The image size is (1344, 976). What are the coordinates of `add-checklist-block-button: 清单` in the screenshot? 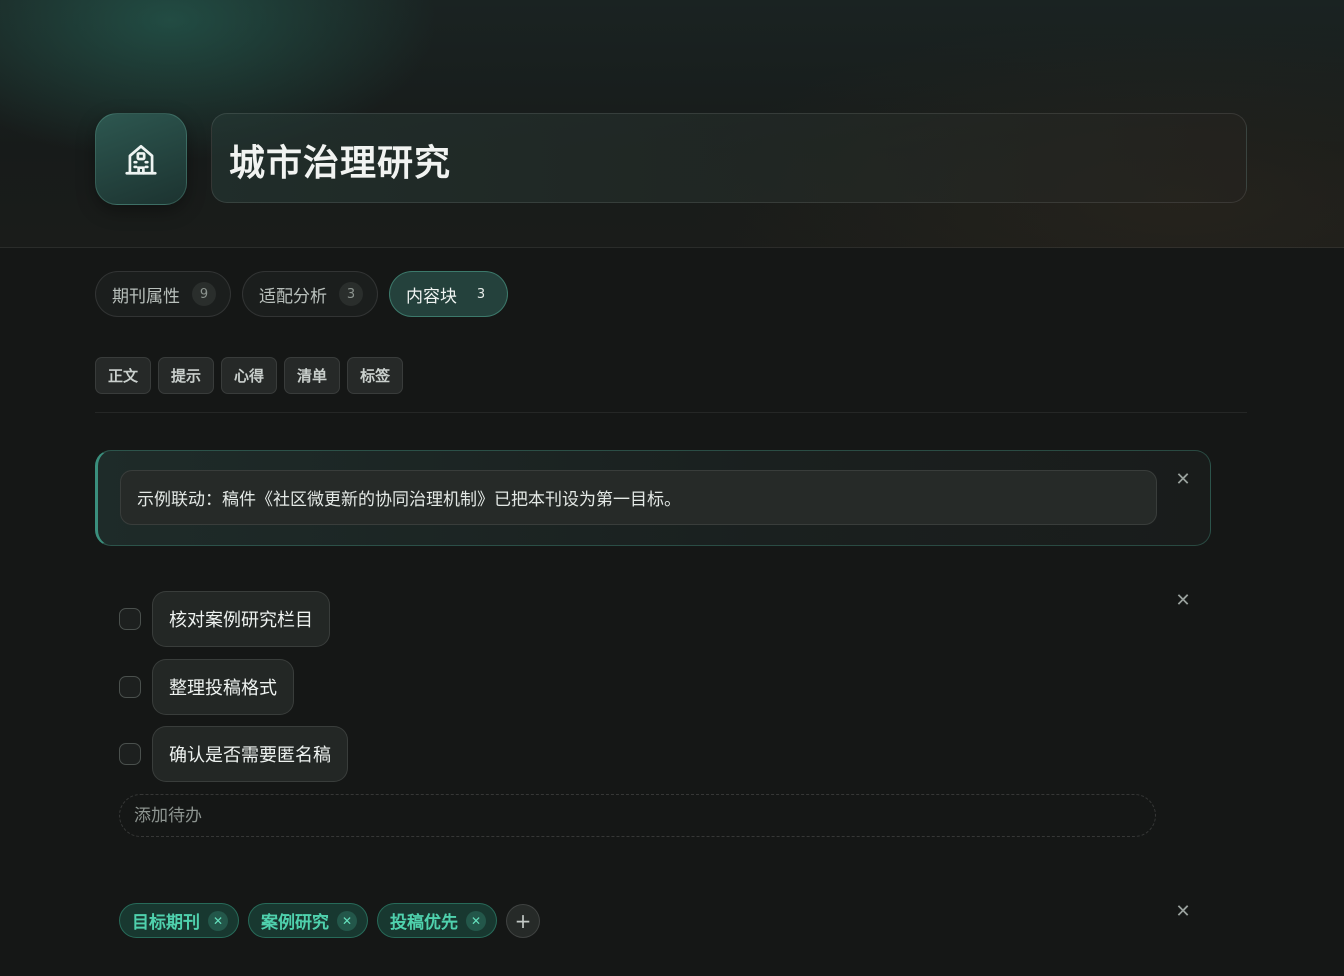 It's located at (312, 375).